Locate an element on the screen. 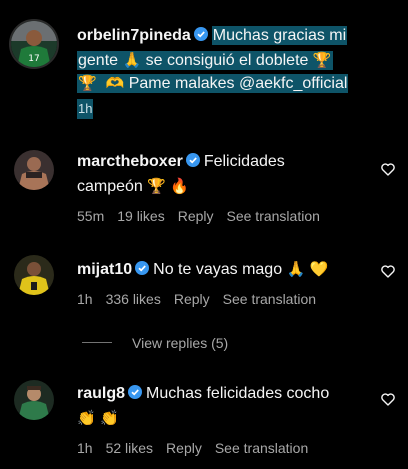 This screenshot has width=408, height=469. likes-count: 19 likes is located at coordinates (140, 216).